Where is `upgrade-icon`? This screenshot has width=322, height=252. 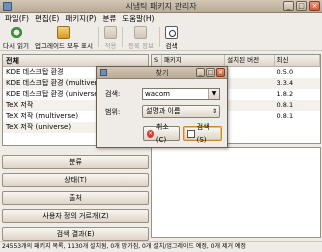
upgrade-icon is located at coordinates (64, 32).